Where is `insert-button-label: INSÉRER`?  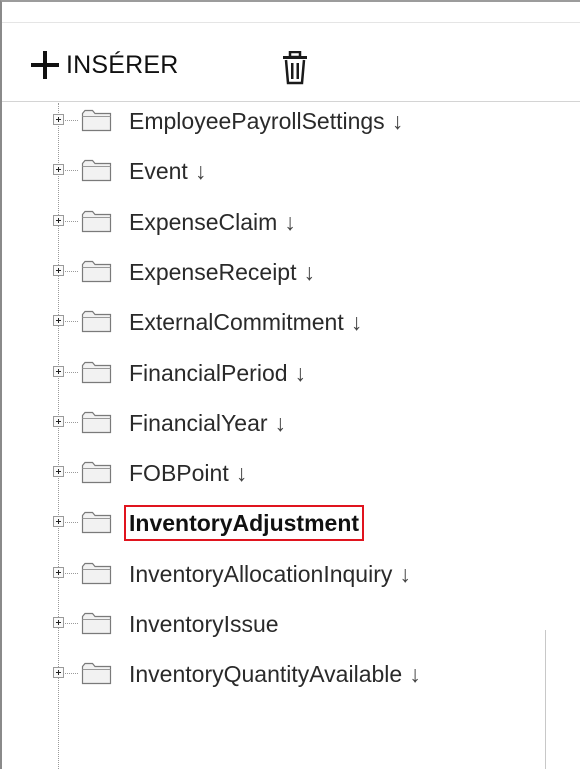 insert-button-label: INSÉRER is located at coordinates (122, 64).